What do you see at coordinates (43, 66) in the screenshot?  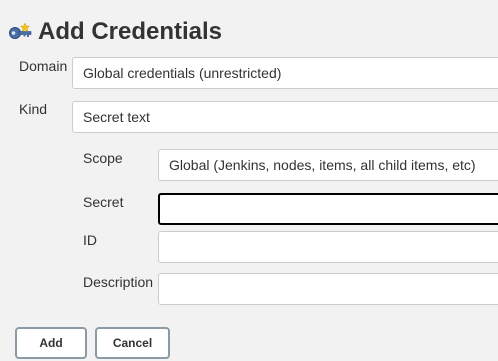 I see `domain-label: Domain` at bounding box center [43, 66].